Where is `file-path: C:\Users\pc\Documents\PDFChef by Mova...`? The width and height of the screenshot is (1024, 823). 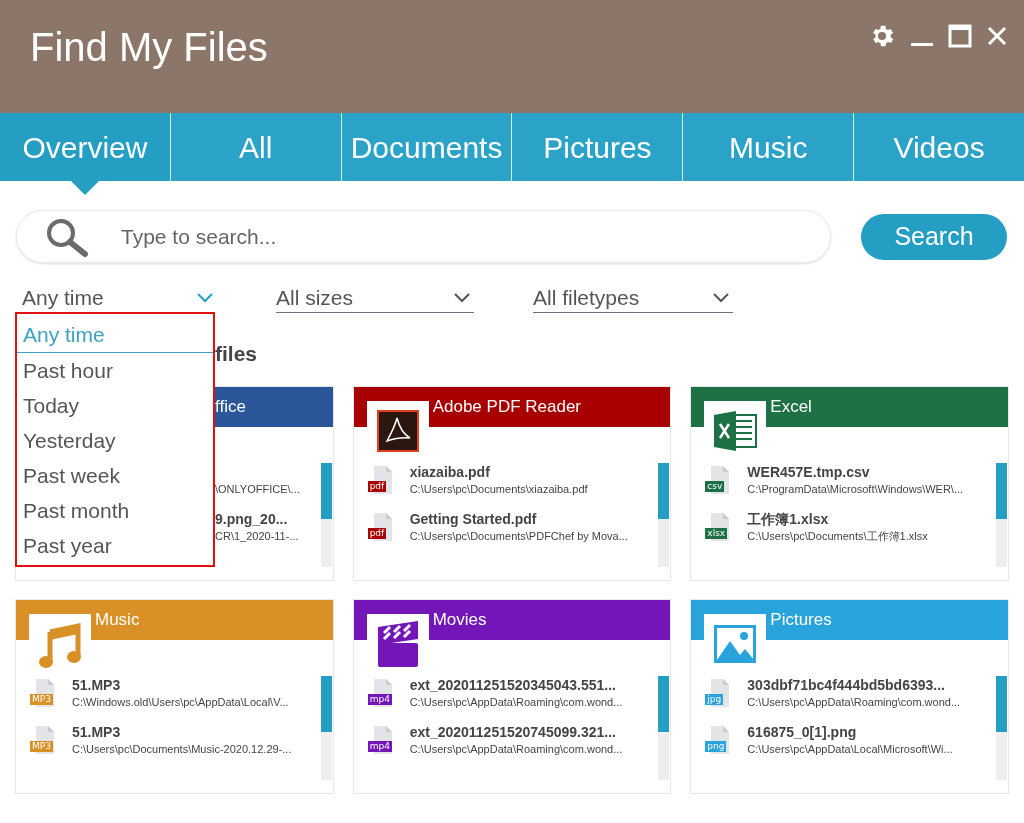 file-path: C:\Users\pc\Documents\PDFChef by Mova... is located at coordinates (518, 536).